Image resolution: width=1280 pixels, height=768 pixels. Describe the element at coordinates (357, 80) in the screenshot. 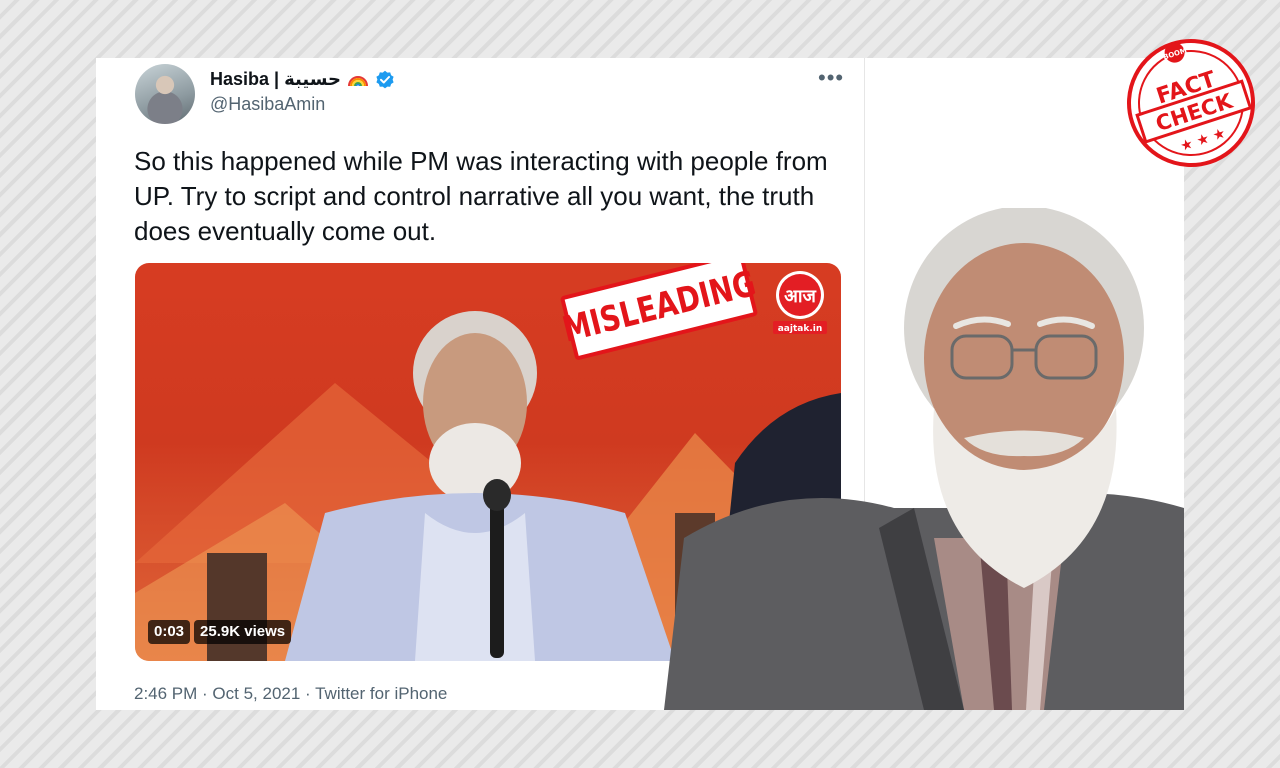

I see `rainbow-icon` at that location.